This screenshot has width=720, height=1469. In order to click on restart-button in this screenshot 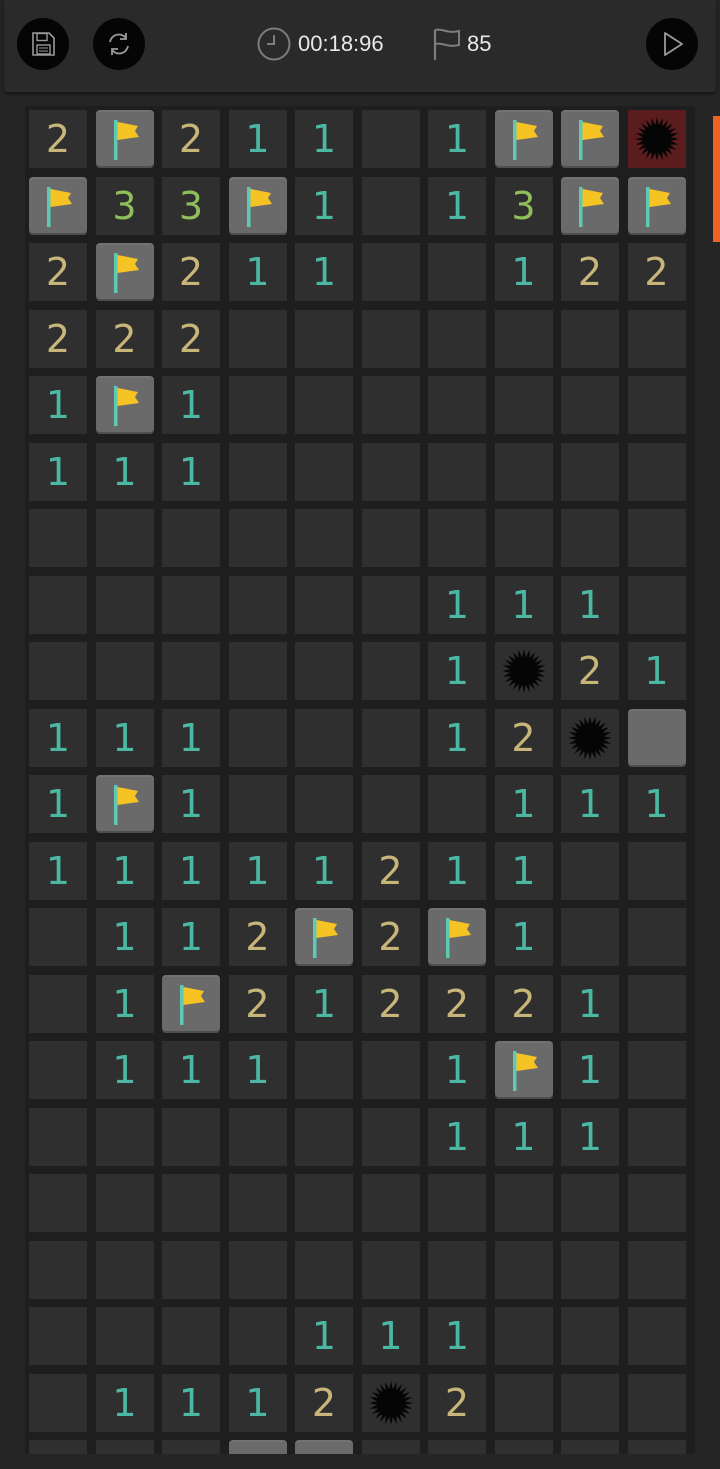, I will do `click(119, 44)`.